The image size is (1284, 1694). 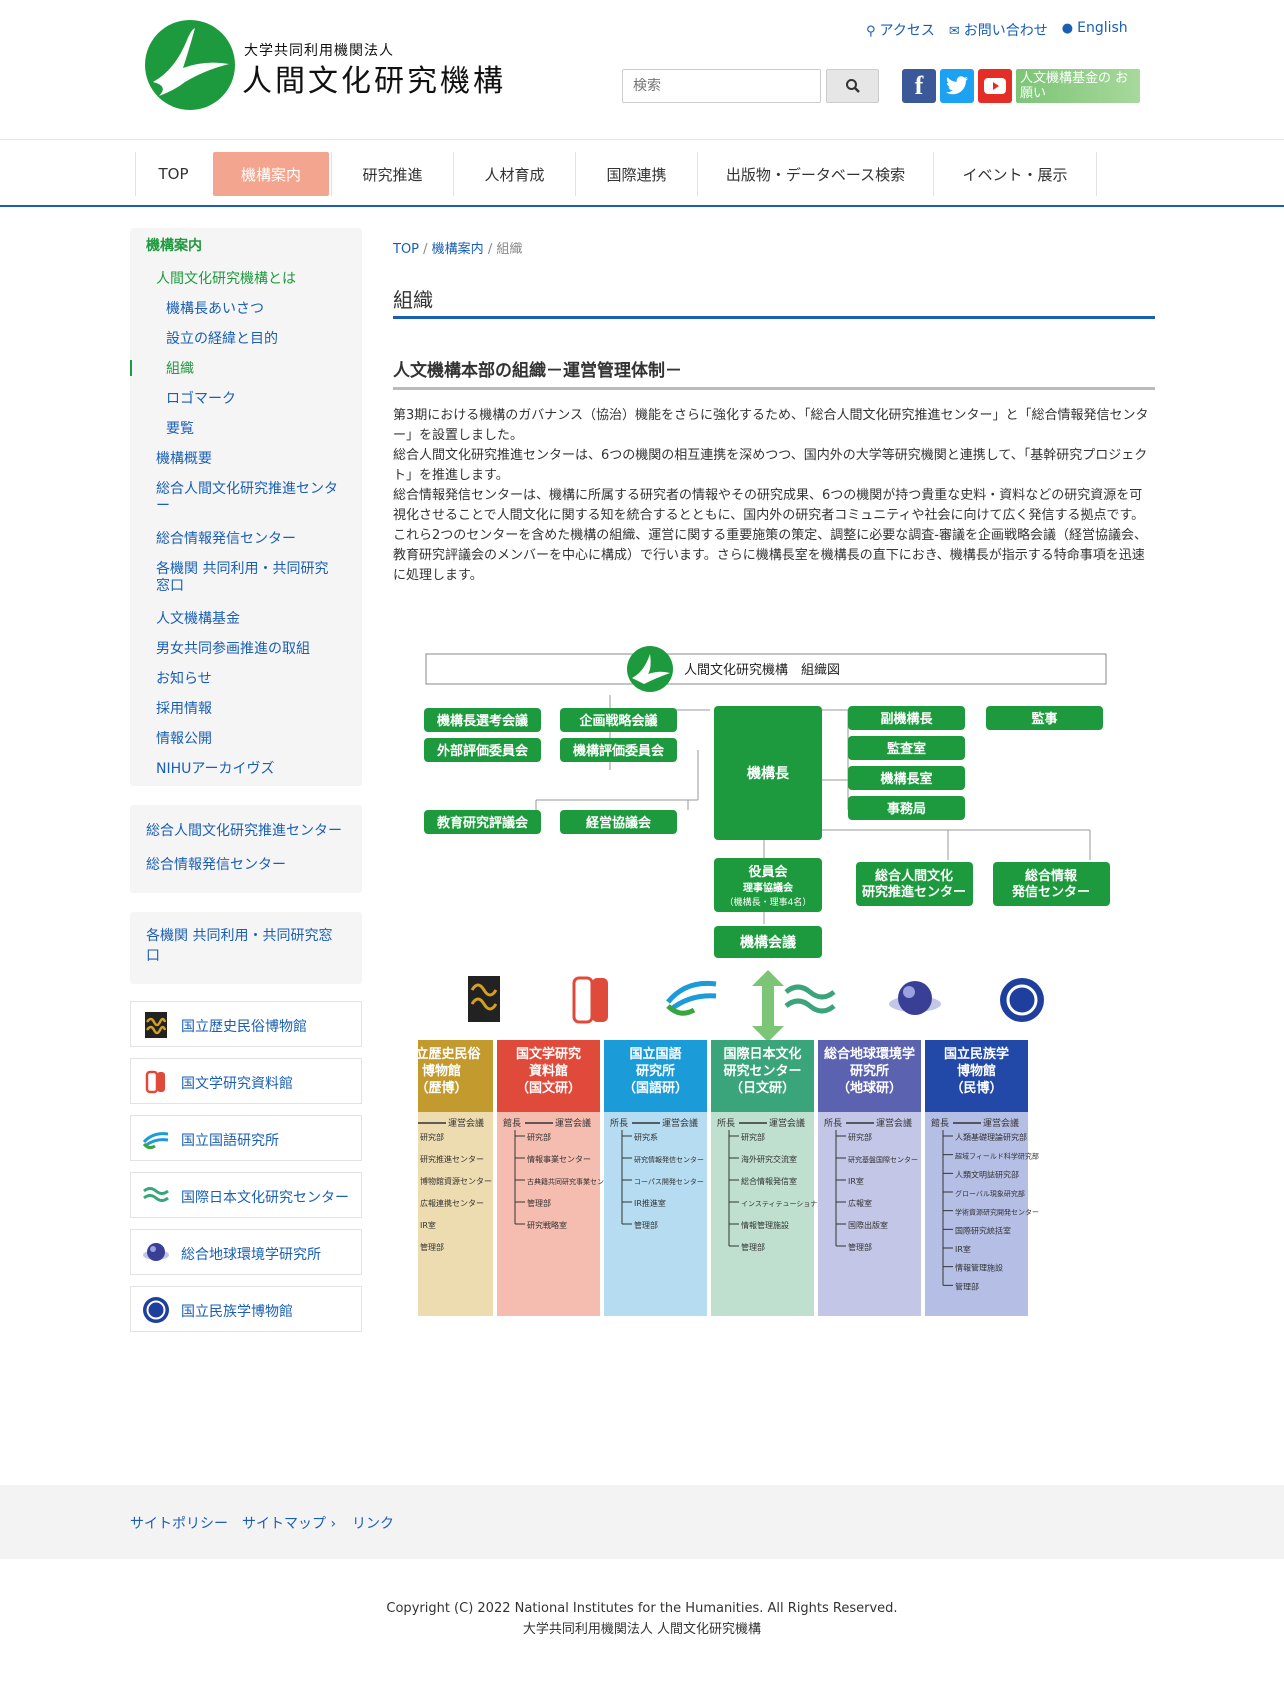 What do you see at coordinates (762, 1071) in the screenshot?
I see `institute-name: 研究センター` at bounding box center [762, 1071].